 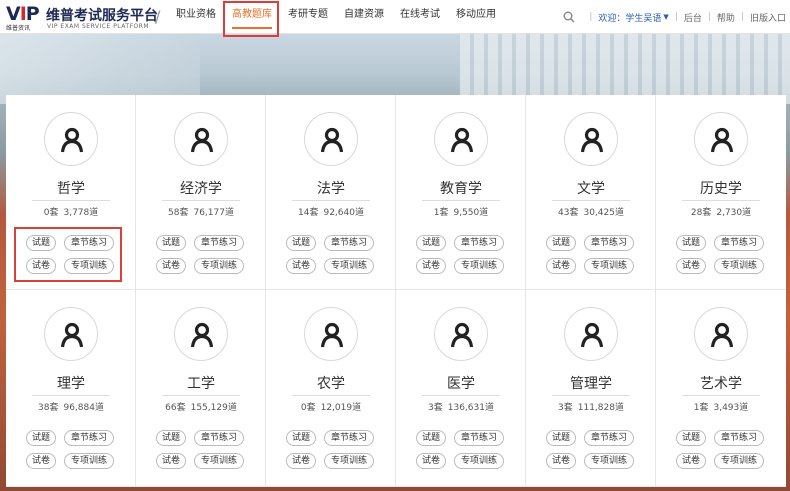 I want to click on subject-stats: 1套 3,493道, so click(x=721, y=406).